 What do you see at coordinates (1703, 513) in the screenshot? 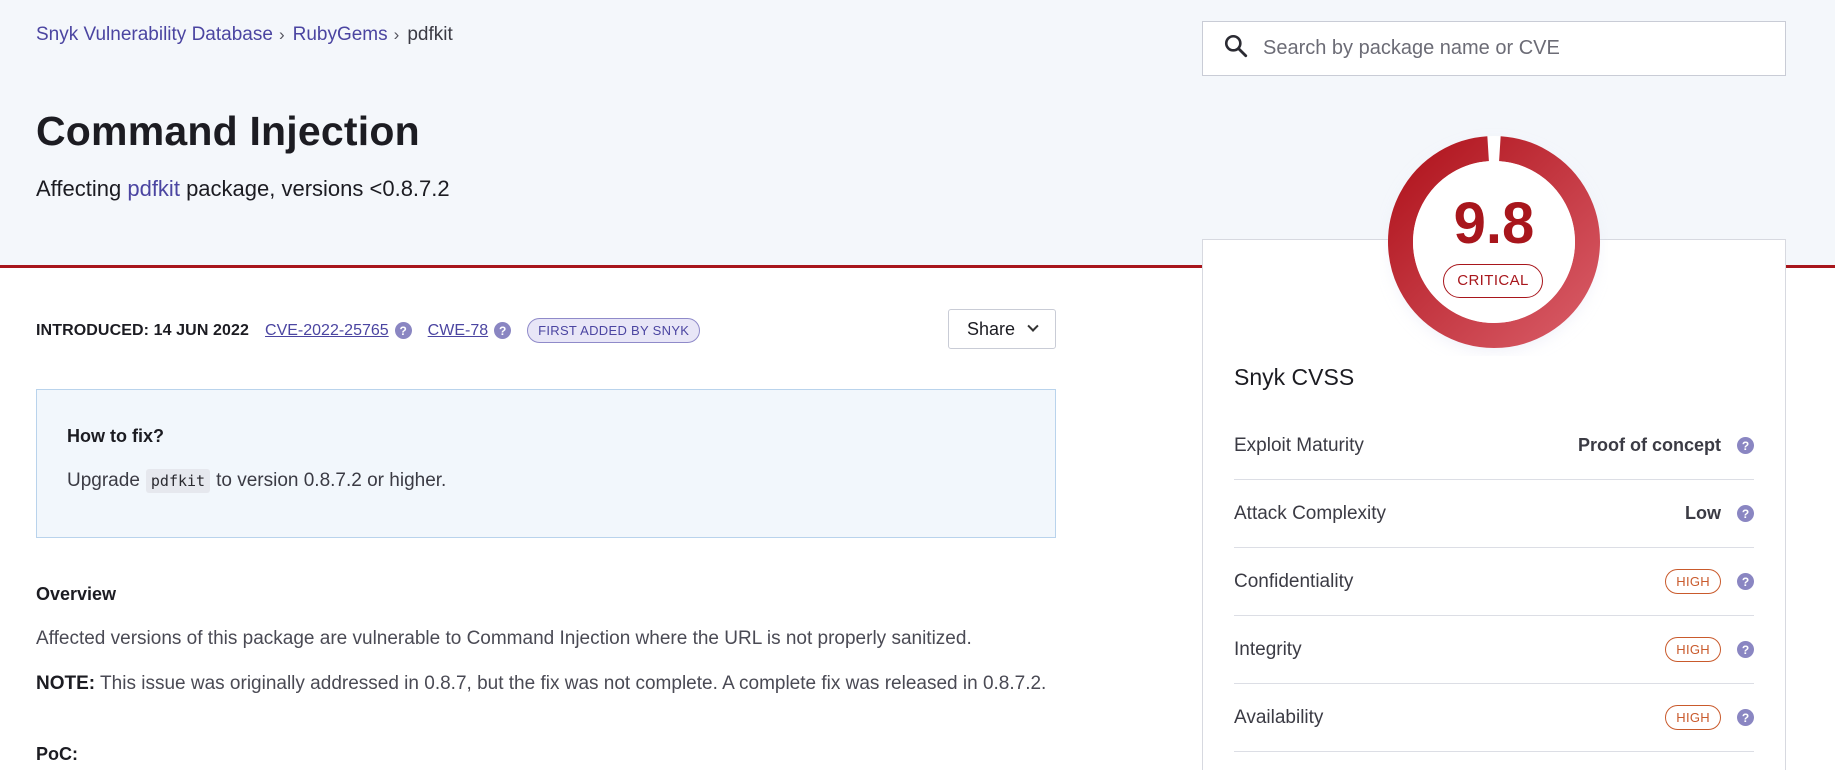
I see `metric-value: Low` at bounding box center [1703, 513].